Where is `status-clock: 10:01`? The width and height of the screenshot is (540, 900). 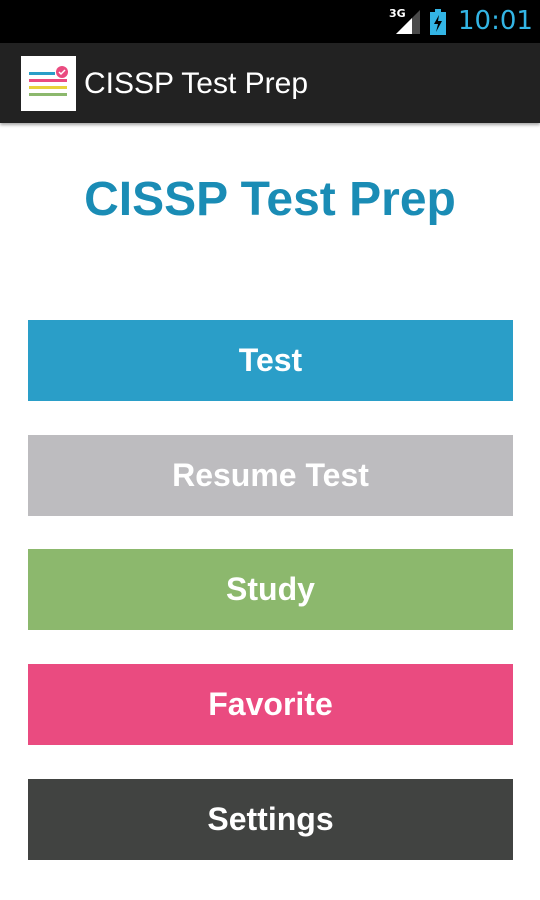 status-clock: 10:01 is located at coordinates (495, 21).